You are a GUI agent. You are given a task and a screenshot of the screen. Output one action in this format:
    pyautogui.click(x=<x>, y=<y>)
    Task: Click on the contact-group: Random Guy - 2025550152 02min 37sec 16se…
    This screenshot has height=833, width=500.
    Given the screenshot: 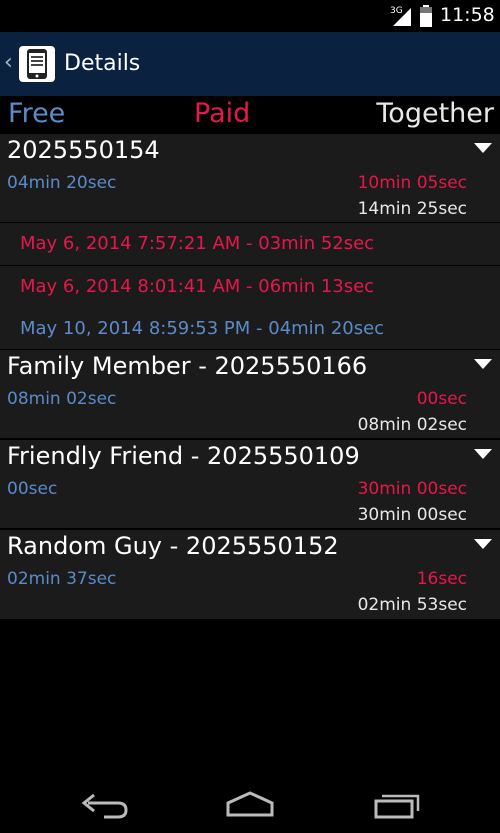 What is the action you would take?
    pyautogui.click(x=250, y=574)
    